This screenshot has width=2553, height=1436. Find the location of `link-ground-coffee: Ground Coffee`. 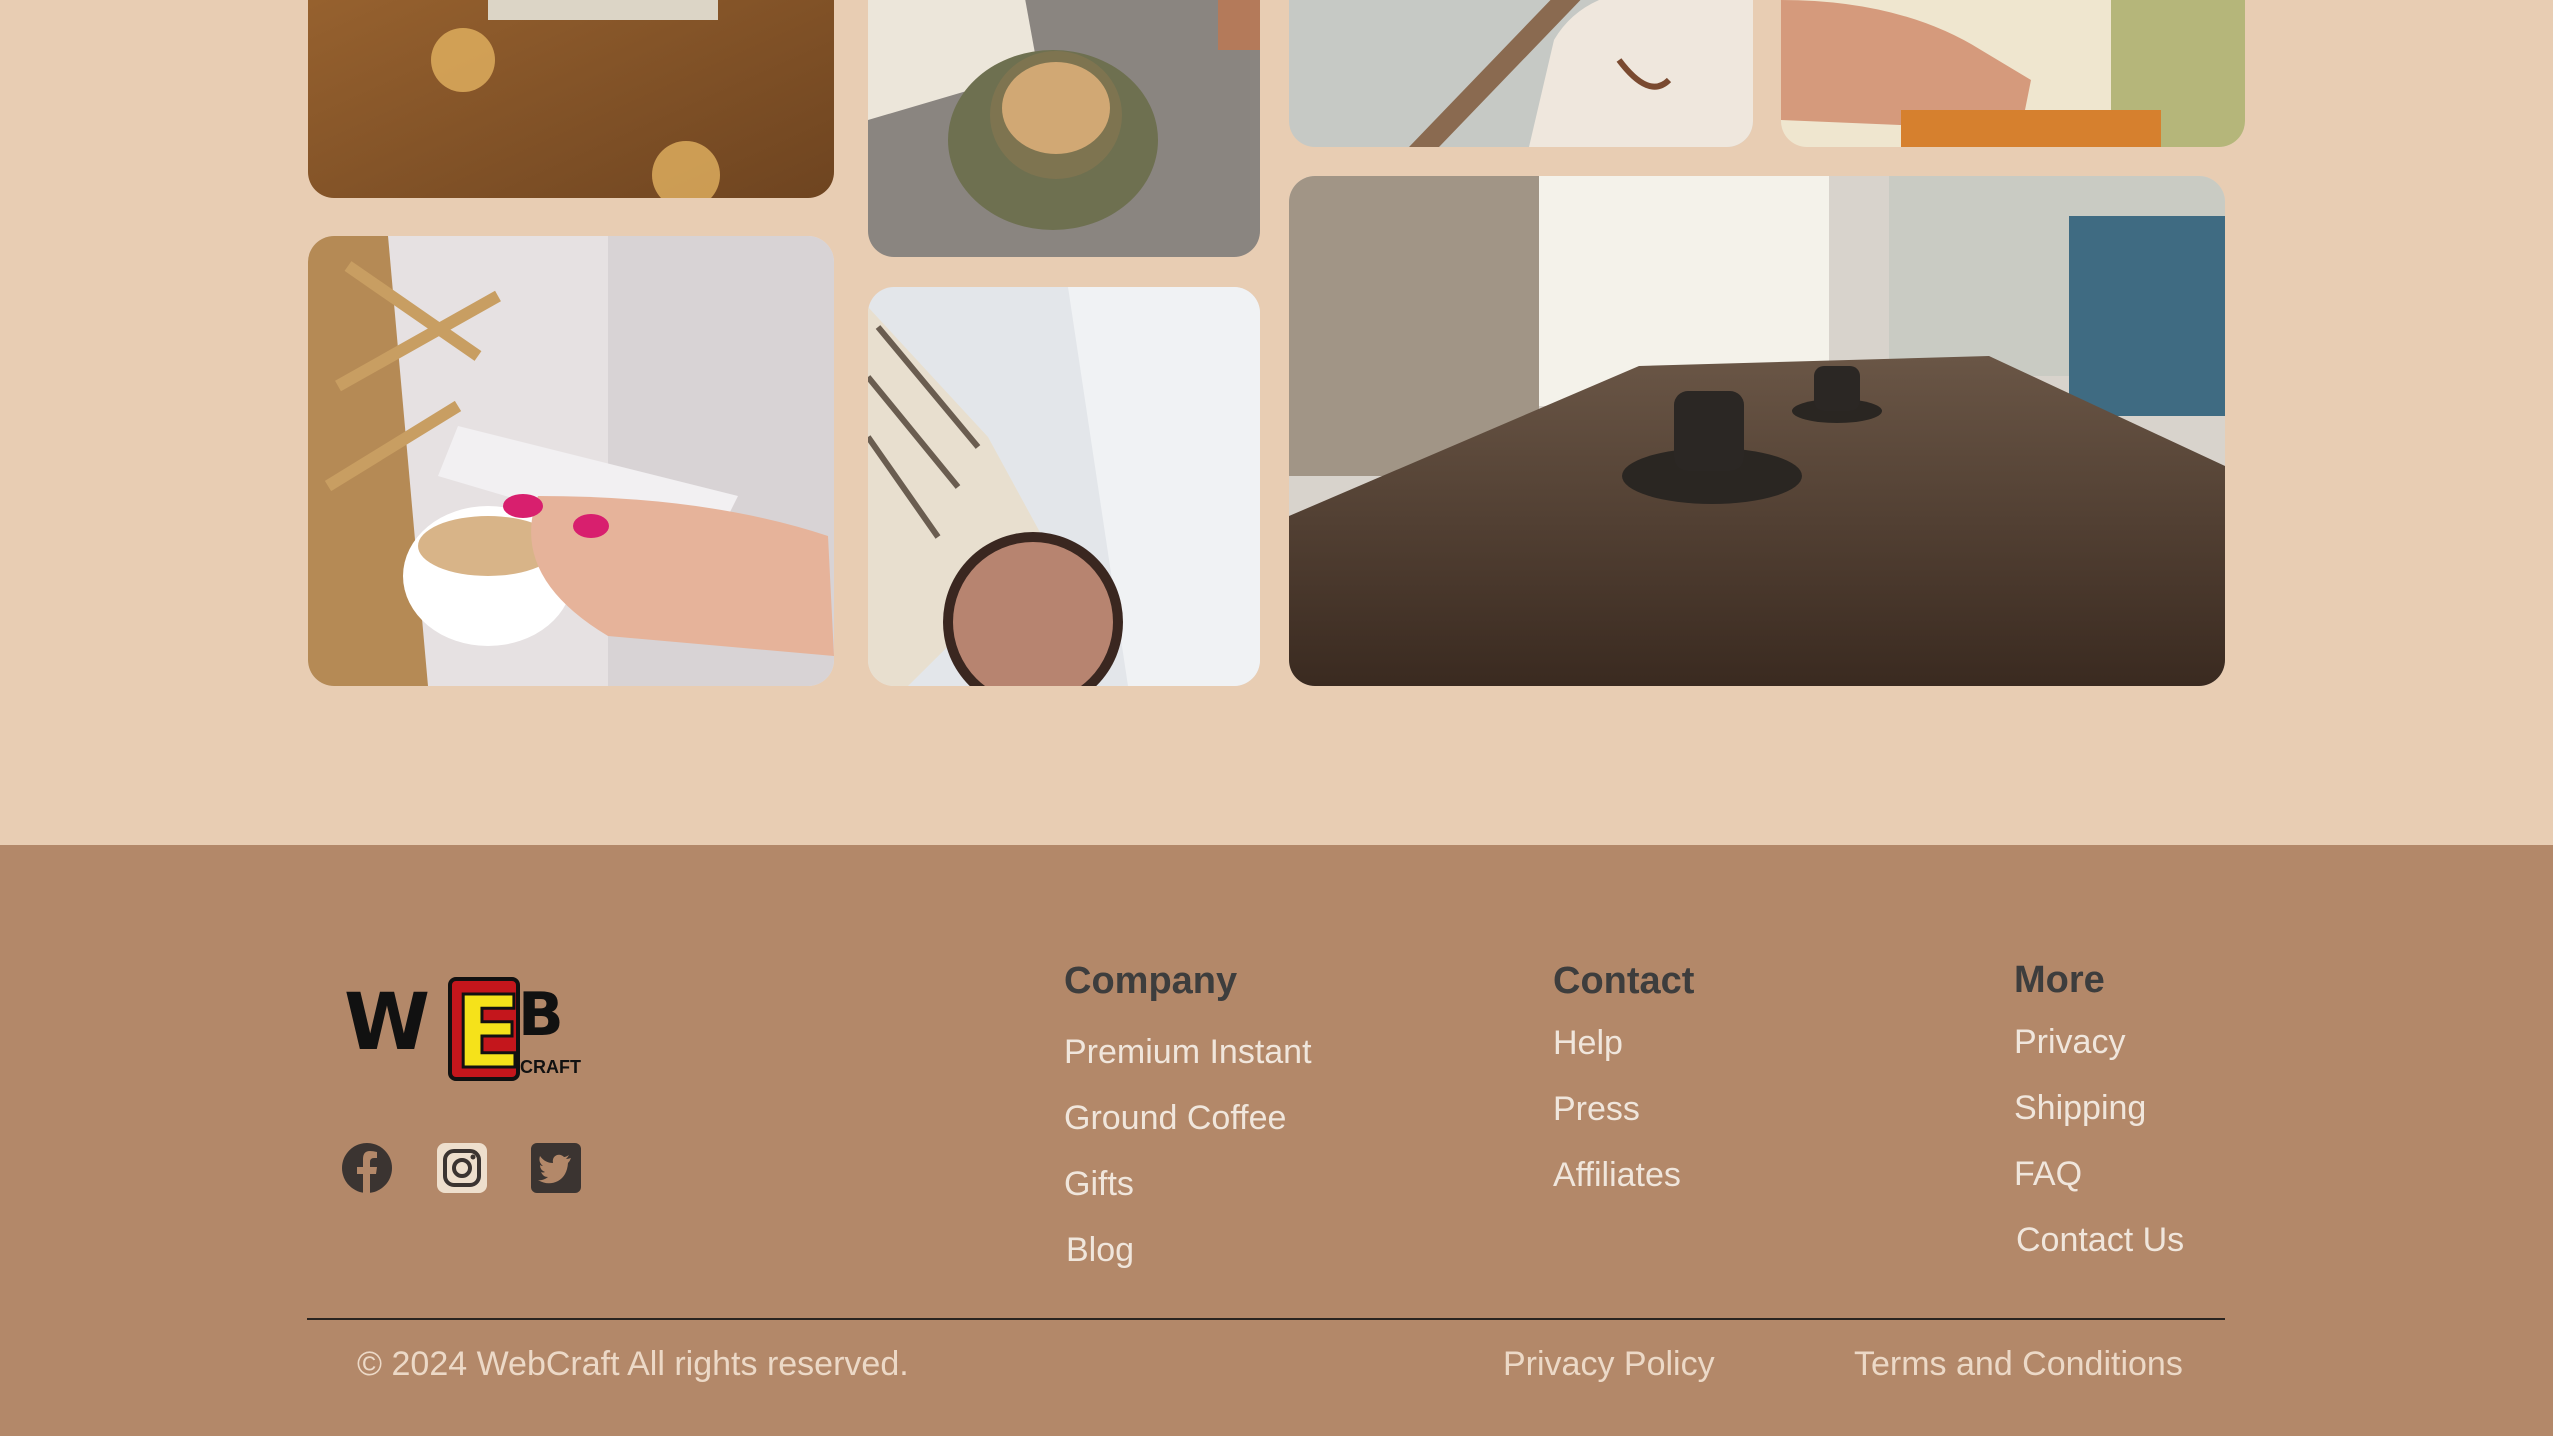

link-ground-coffee: Ground Coffee is located at coordinates (1175, 1118).